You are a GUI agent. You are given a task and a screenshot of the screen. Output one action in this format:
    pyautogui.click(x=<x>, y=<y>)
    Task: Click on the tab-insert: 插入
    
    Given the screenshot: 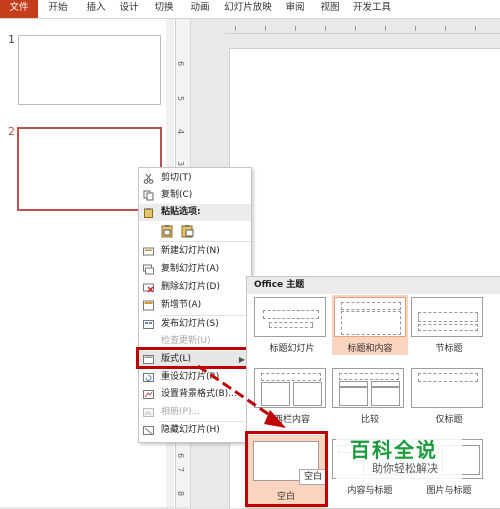 What is the action you would take?
    pyautogui.click(x=96, y=9)
    